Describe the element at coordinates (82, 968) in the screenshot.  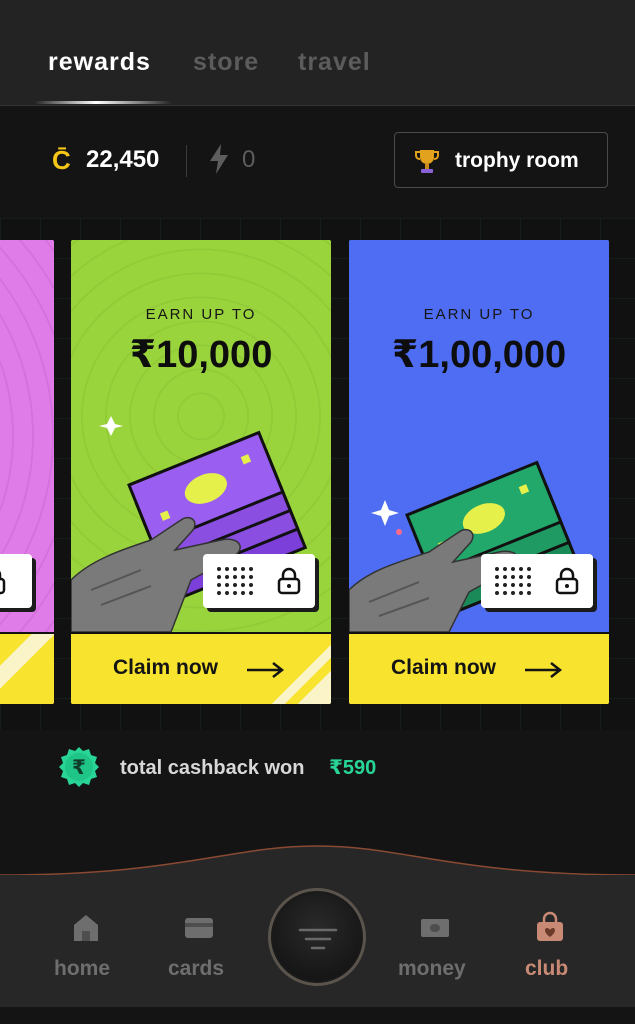
I see `nav-home-label: home` at that location.